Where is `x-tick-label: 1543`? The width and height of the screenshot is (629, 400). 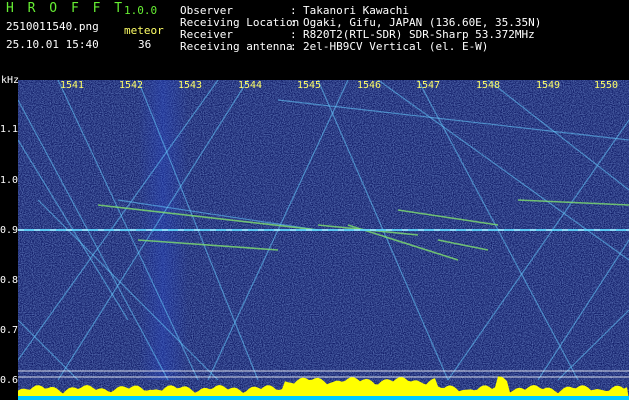
x-tick-label: 1543 is located at coordinates (190, 85).